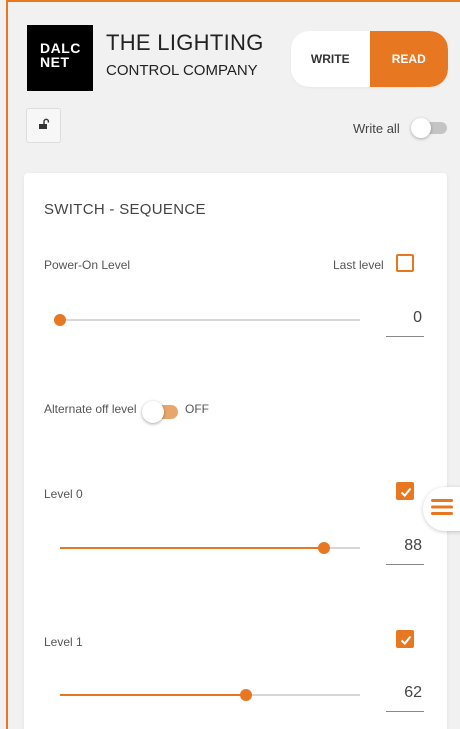 The image size is (460, 729). What do you see at coordinates (197, 409) in the screenshot?
I see `alternate-off-state: OFF` at bounding box center [197, 409].